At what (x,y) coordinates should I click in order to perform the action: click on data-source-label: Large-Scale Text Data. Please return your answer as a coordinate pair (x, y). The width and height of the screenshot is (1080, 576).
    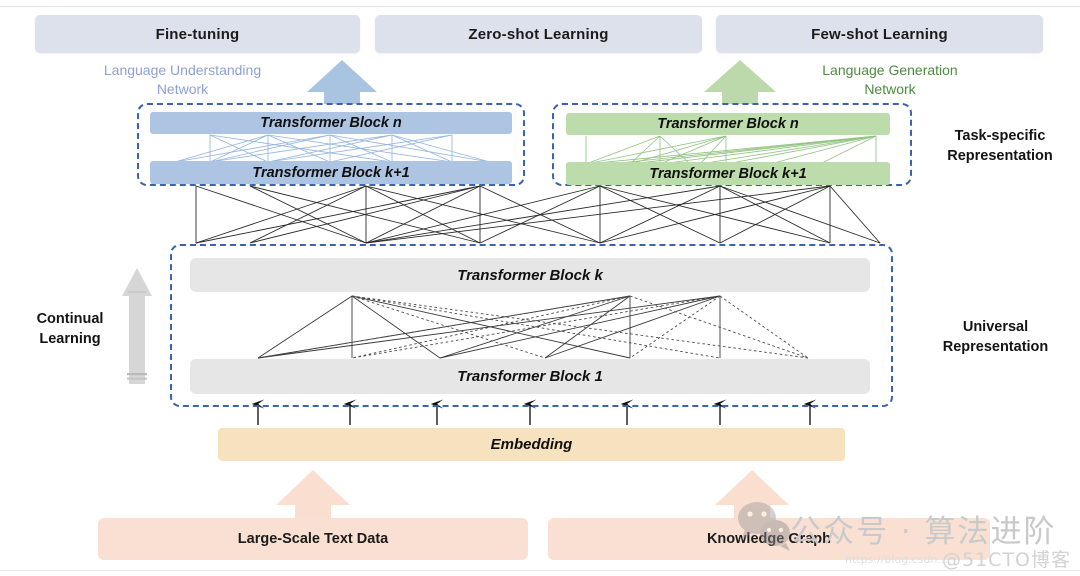
    Looking at the image, I should click on (313, 539).